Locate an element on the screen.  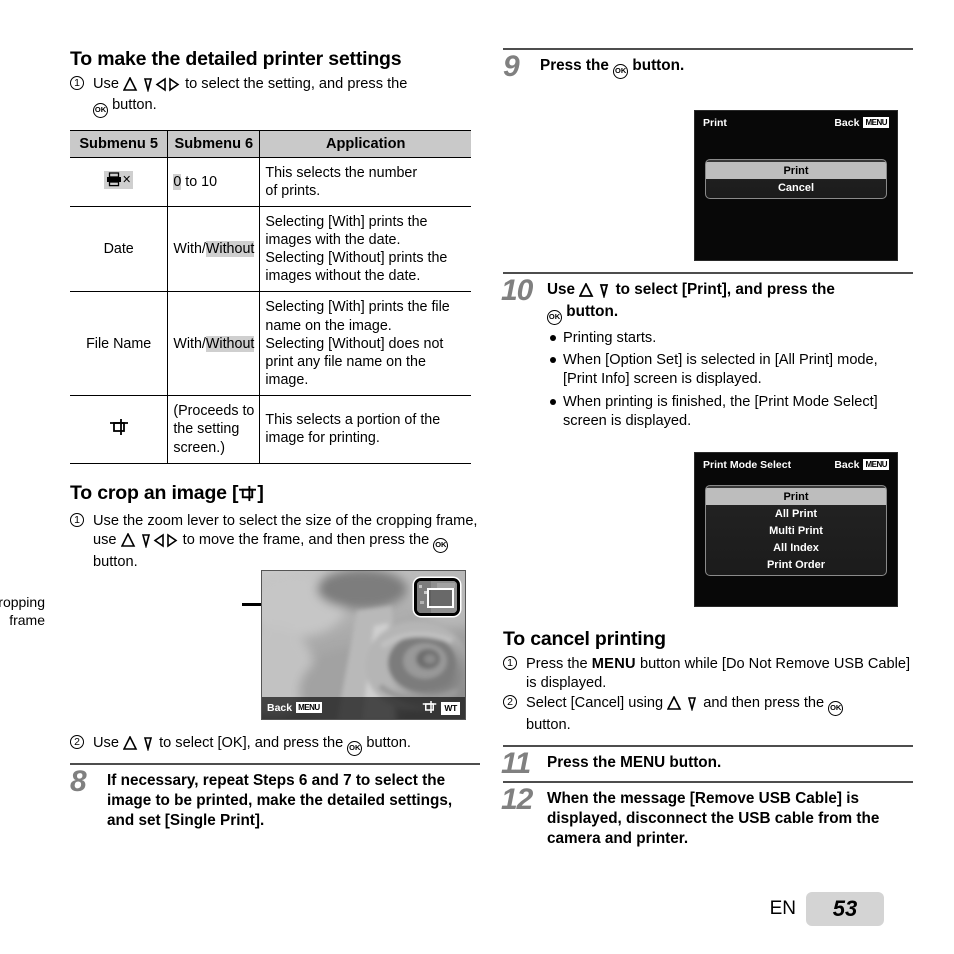
lcd-mode-title: Print Mode Select is located at coordinates (747, 465).